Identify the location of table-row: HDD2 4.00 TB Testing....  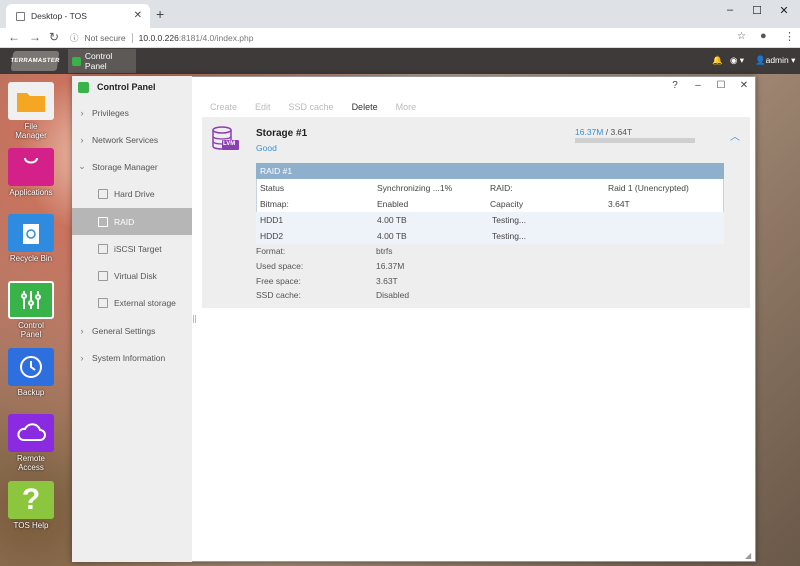
(490, 236).